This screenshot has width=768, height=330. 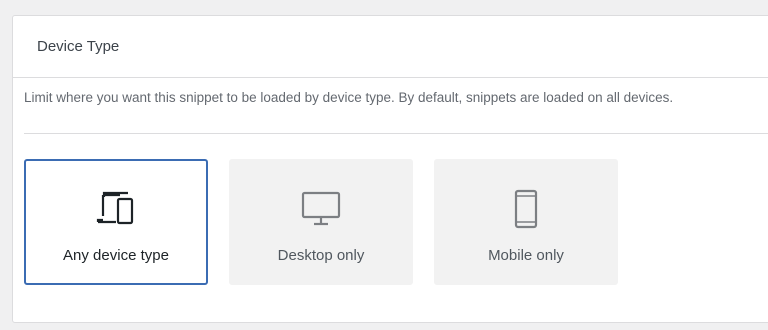 I want to click on option-label: Desktop only, so click(x=321, y=255).